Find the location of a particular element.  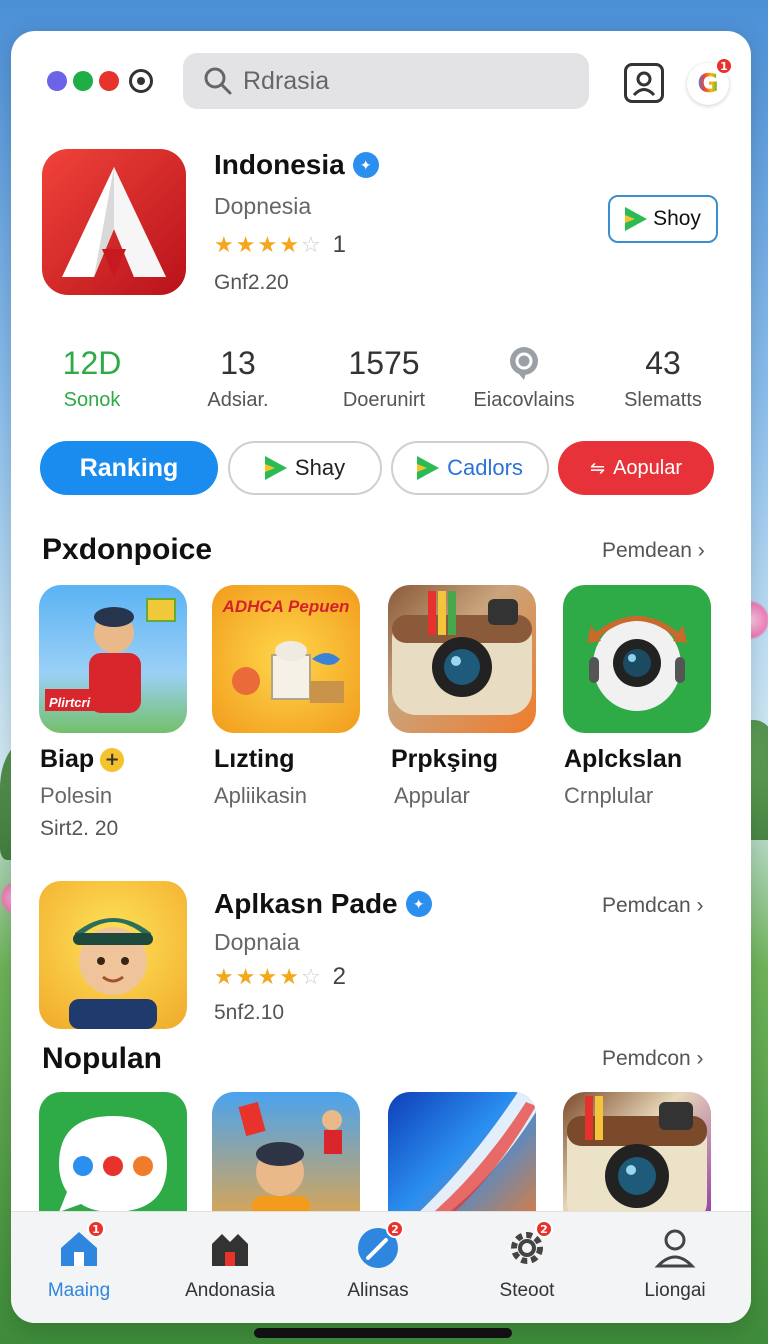

aopular-tab: ⇋ Aopular is located at coordinates (636, 468).